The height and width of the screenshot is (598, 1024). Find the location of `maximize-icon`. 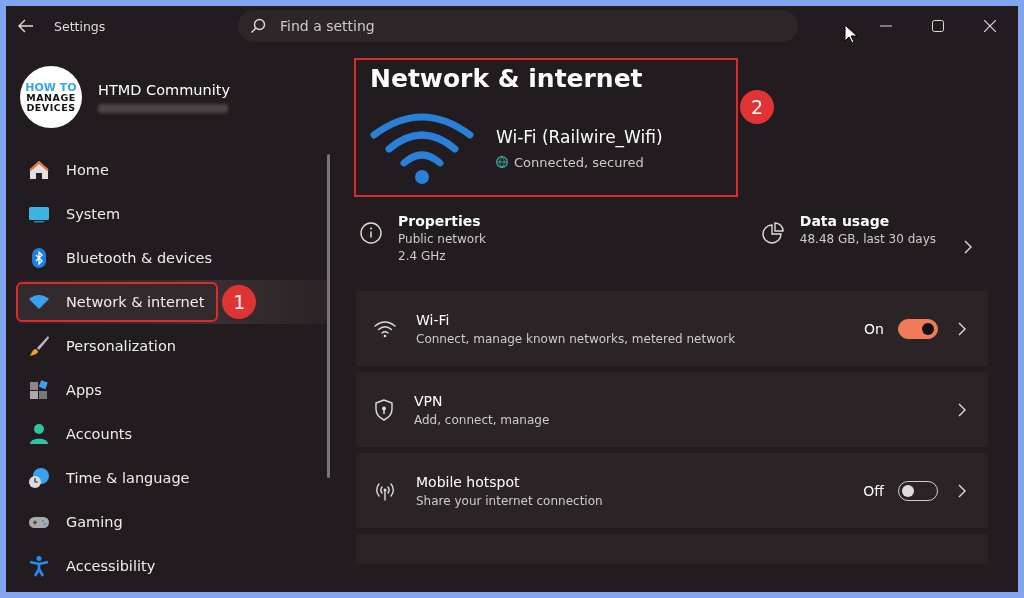

maximize-icon is located at coordinates (938, 26).